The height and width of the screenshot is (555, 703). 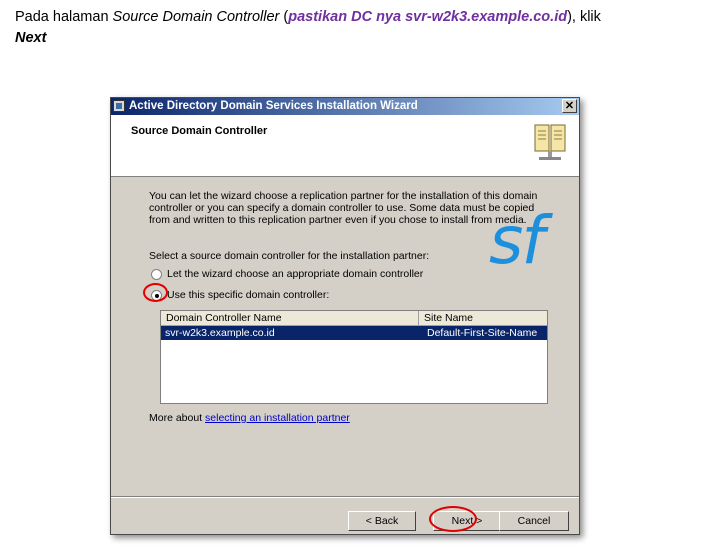 What do you see at coordinates (277, 418) in the screenshot?
I see `installation-partner-link: selecting an installation partner` at bounding box center [277, 418].